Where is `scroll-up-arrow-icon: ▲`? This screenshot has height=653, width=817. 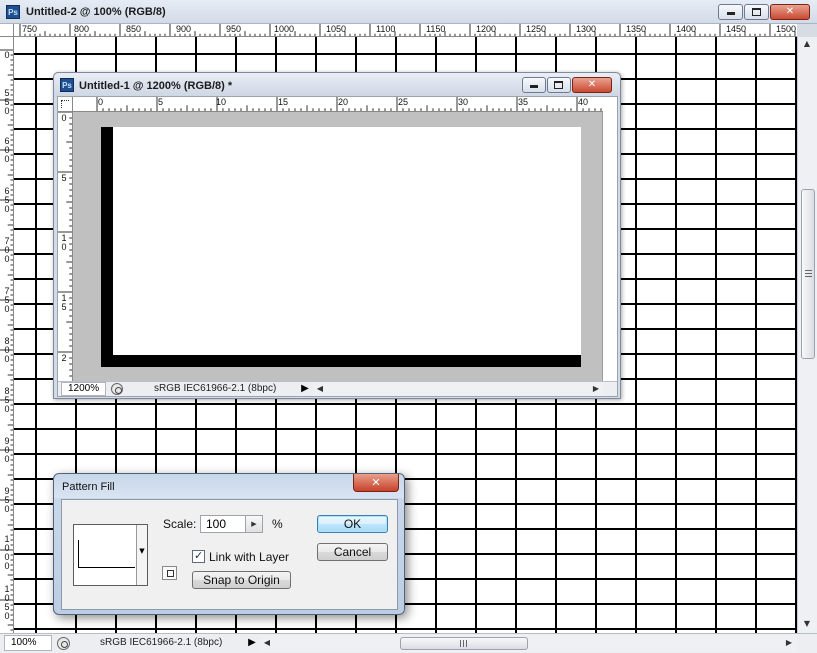 scroll-up-arrow-icon: ▲ is located at coordinates (807, 43).